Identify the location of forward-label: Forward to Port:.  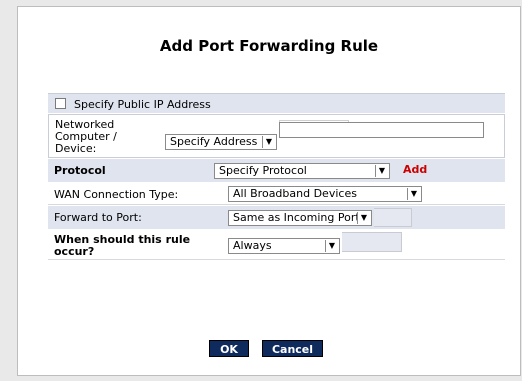
(98, 217).